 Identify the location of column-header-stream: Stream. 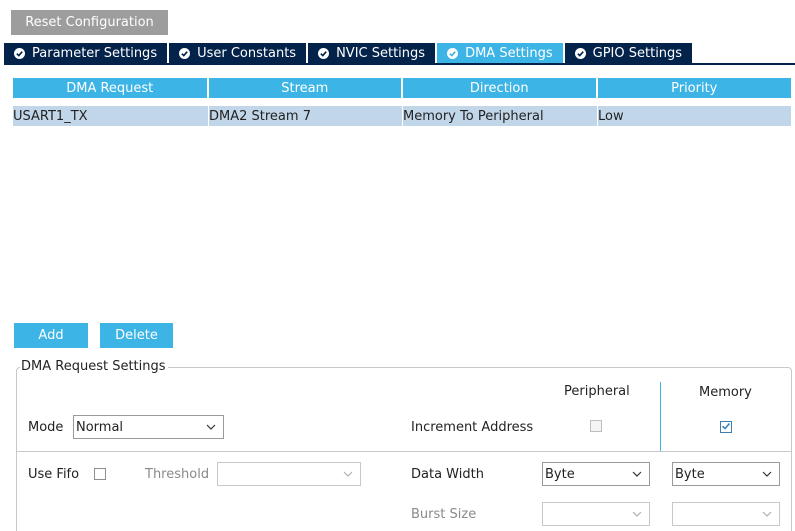
(304, 88).